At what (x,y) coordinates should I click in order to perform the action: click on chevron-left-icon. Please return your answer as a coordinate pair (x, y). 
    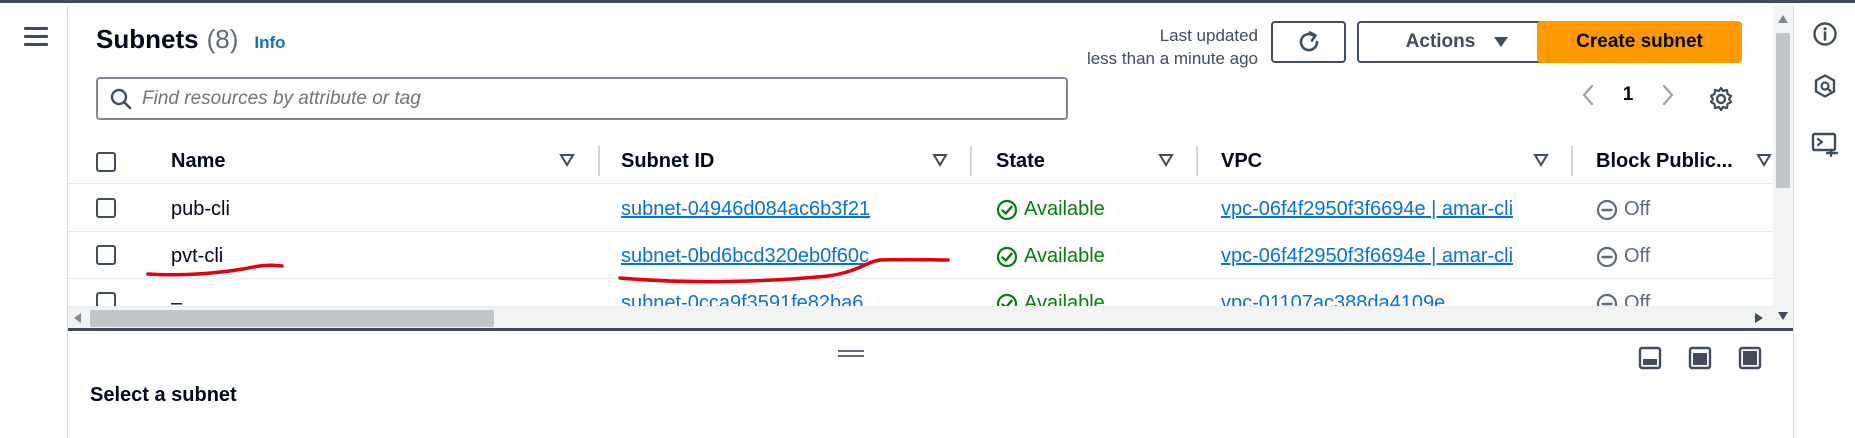
    Looking at the image, I should click on (1588, 95).